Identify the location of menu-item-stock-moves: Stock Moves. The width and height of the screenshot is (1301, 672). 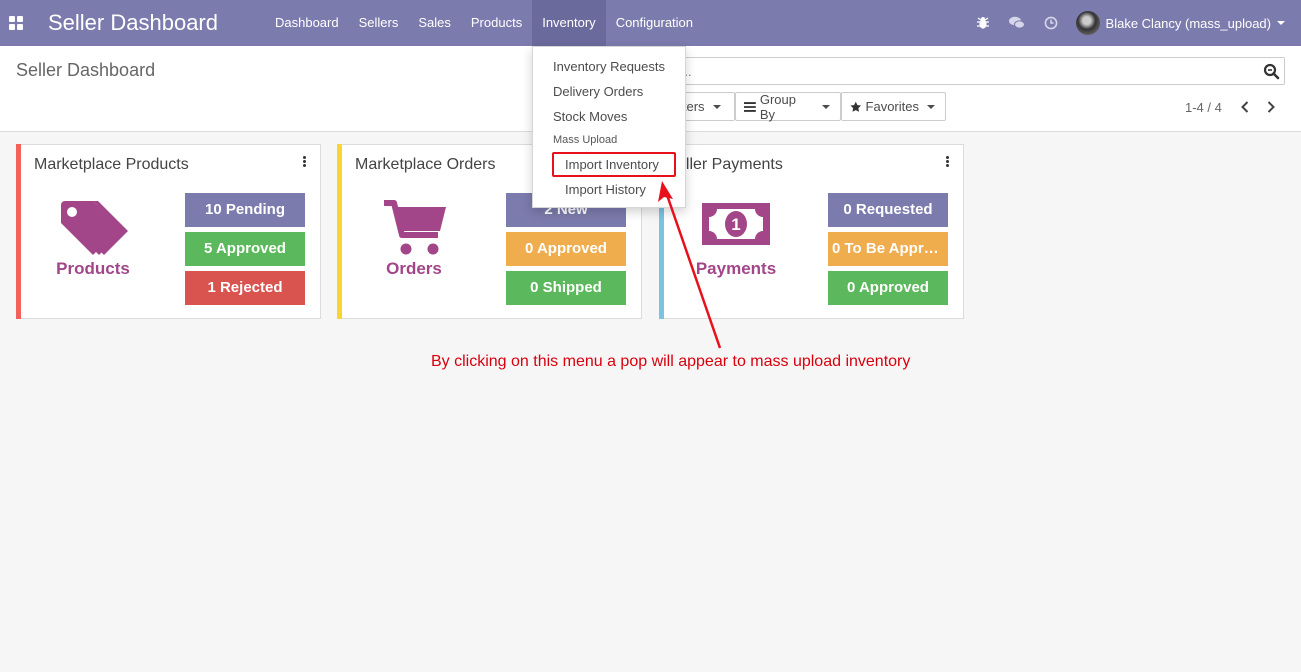
(590, 116).